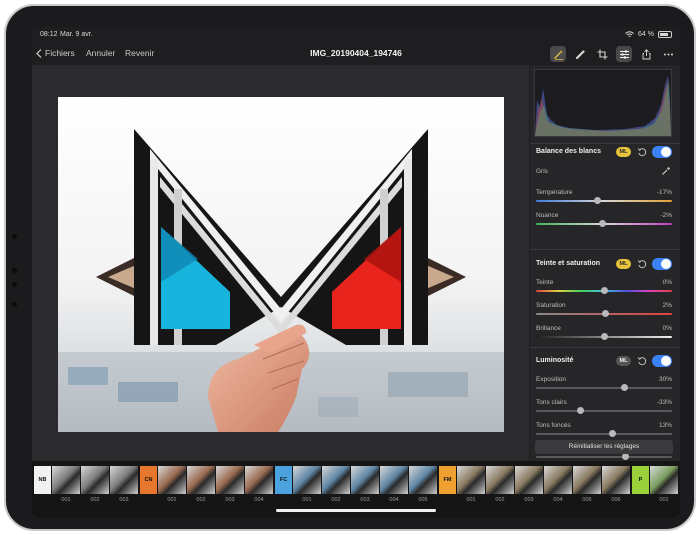  Describe the element at coordinates (547, 215) in the screenshot. I see `slider-label: Nuance` at that location.